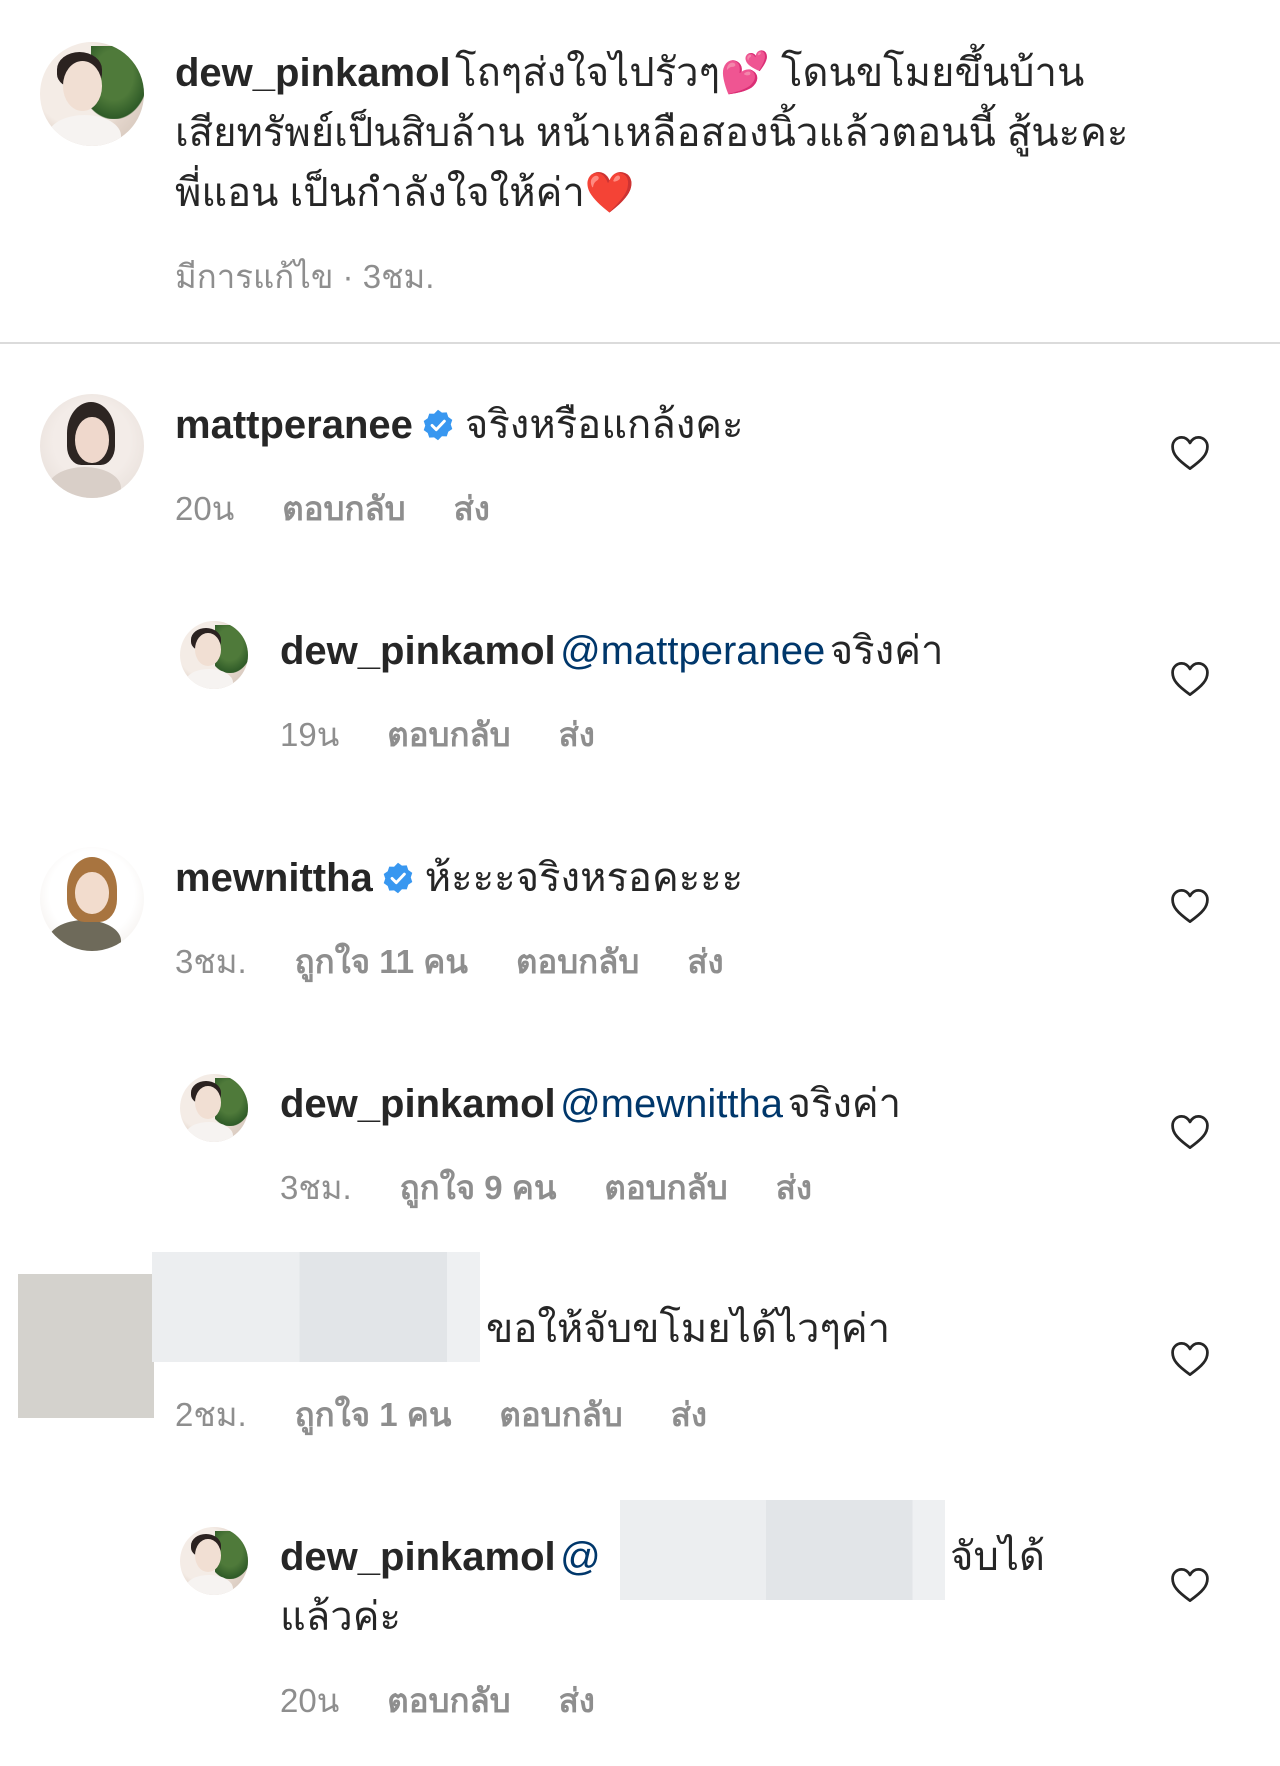  I want to click on comment-text: จริงหรือแกล้งคะ, so click(604, 425).